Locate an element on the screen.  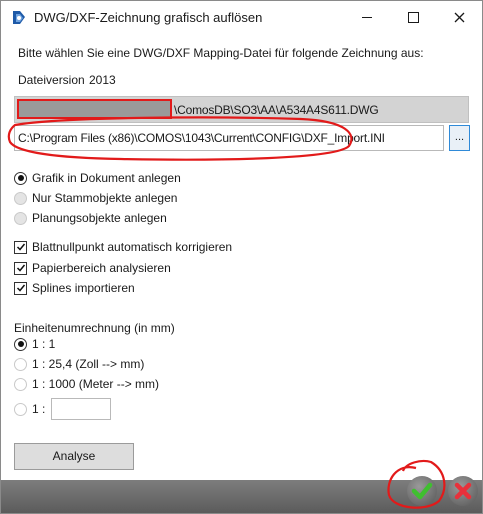
cancel-button is located at coordinates (463, 491).